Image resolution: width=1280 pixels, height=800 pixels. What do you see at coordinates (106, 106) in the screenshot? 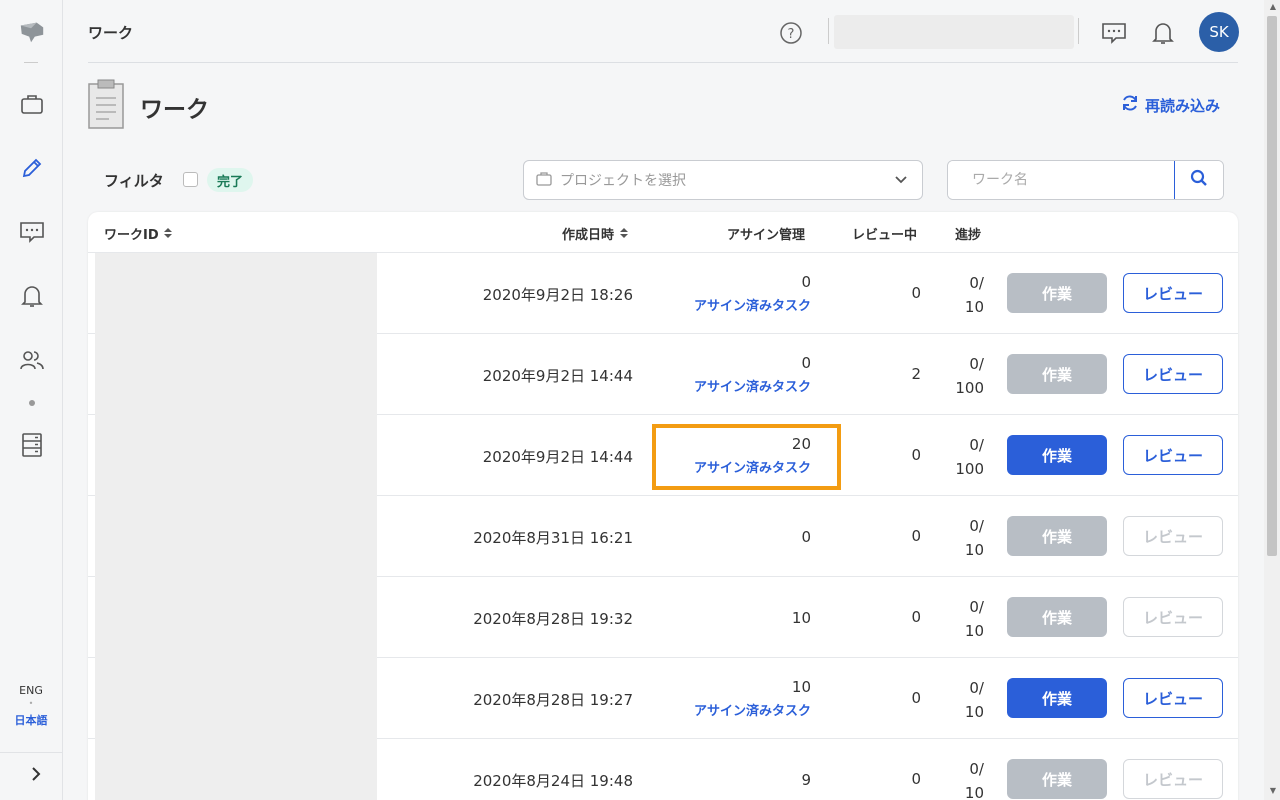
I see `clipboard-icon` at bounding box center [106, 106].